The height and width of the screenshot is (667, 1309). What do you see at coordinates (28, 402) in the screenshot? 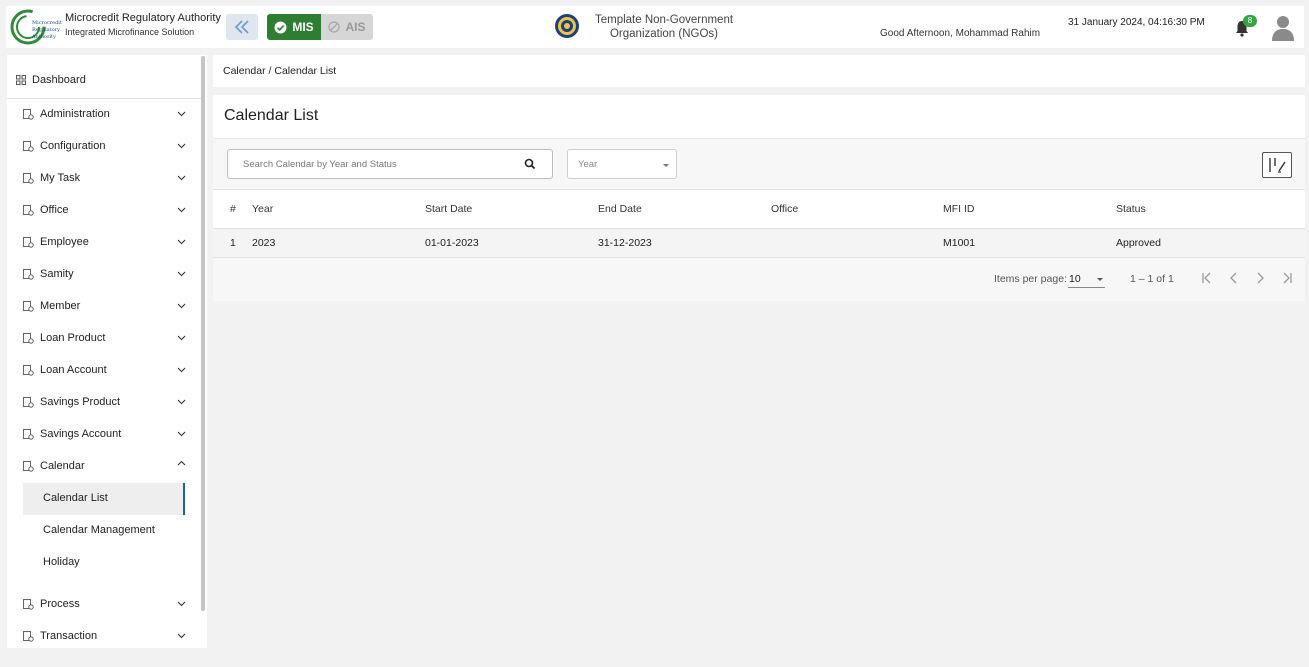
I see `savings-product-icon` at bounding box center [28, 402].